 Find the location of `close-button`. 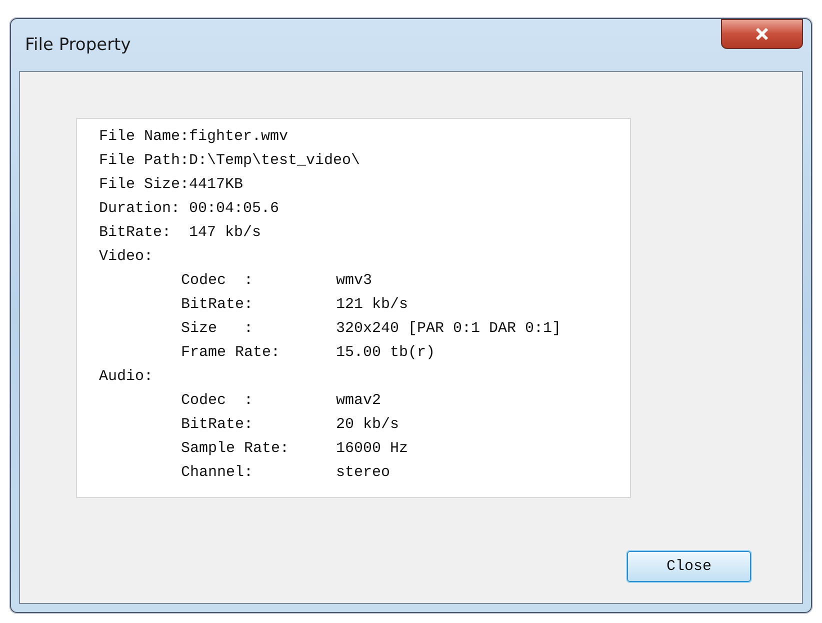

close-button is located at coordinates (762, 34).